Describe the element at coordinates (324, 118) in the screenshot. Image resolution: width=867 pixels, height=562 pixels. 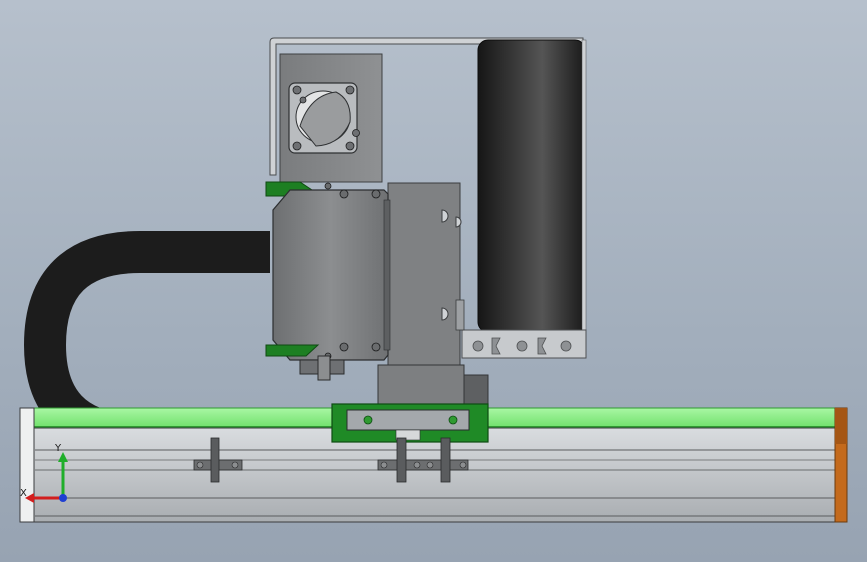
I see `motor-flange` at that location.